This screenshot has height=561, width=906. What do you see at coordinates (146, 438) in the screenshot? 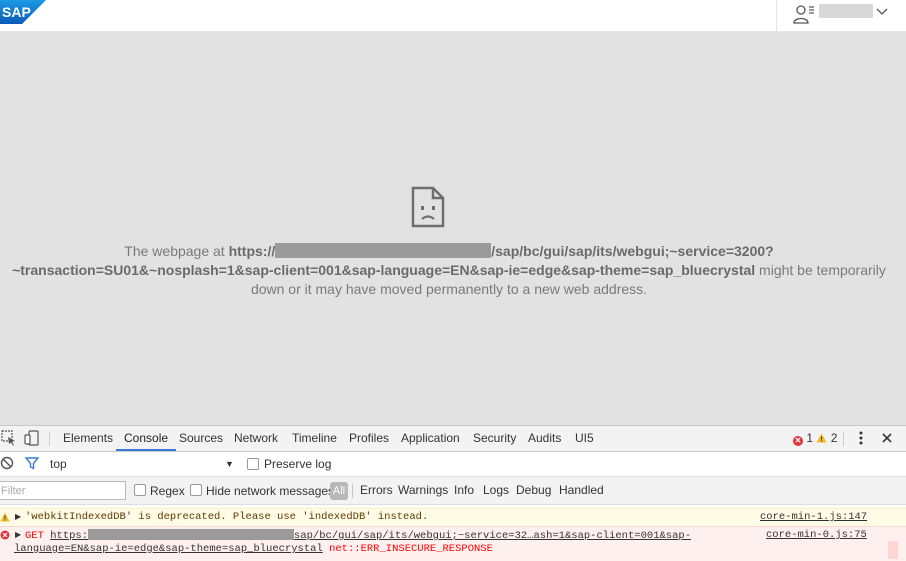
I see `tab-console: Console` at bounding box center [146, 438].